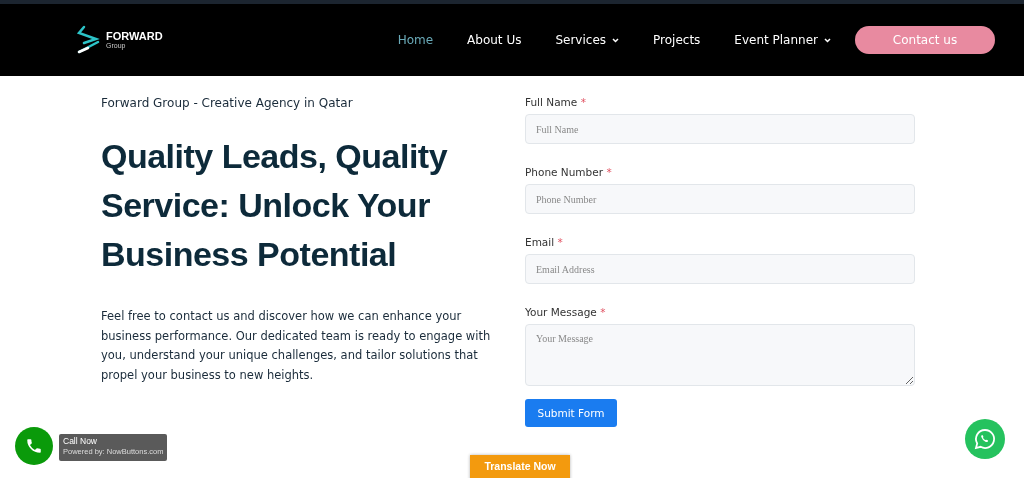 The image size is (1024, 478). I want to click on submit-button: Submit Form, so click(571, 413).